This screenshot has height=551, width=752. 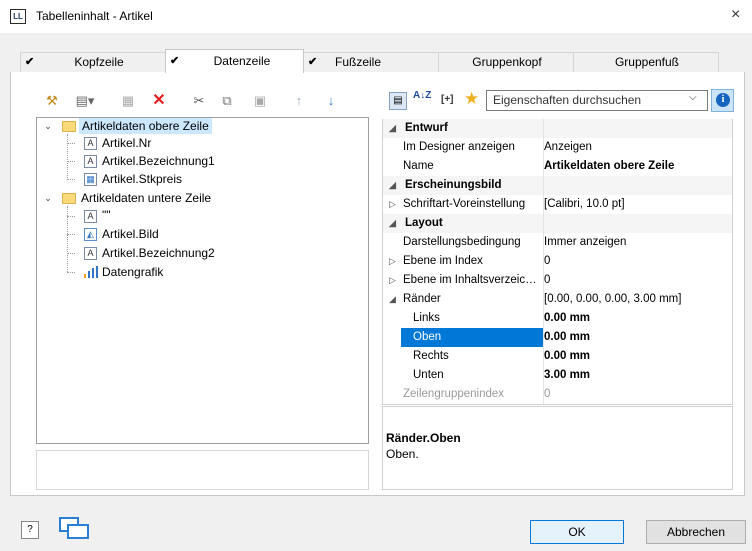 I want to click on wand-icon: ⚒, so click(x=52, y=101).